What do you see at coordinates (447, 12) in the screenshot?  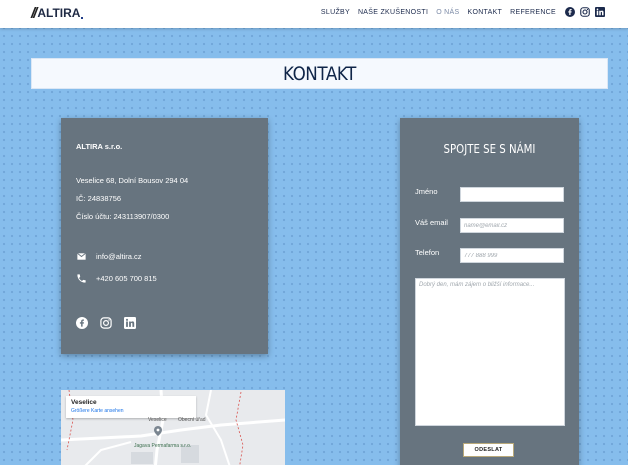 I see `nav-item-o-nas: O nás` at bounding box center [447, 12].